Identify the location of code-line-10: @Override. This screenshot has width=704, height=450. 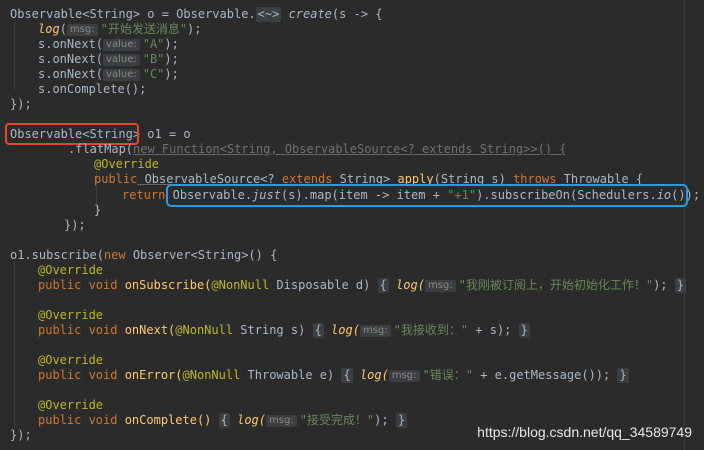
(127, 164).